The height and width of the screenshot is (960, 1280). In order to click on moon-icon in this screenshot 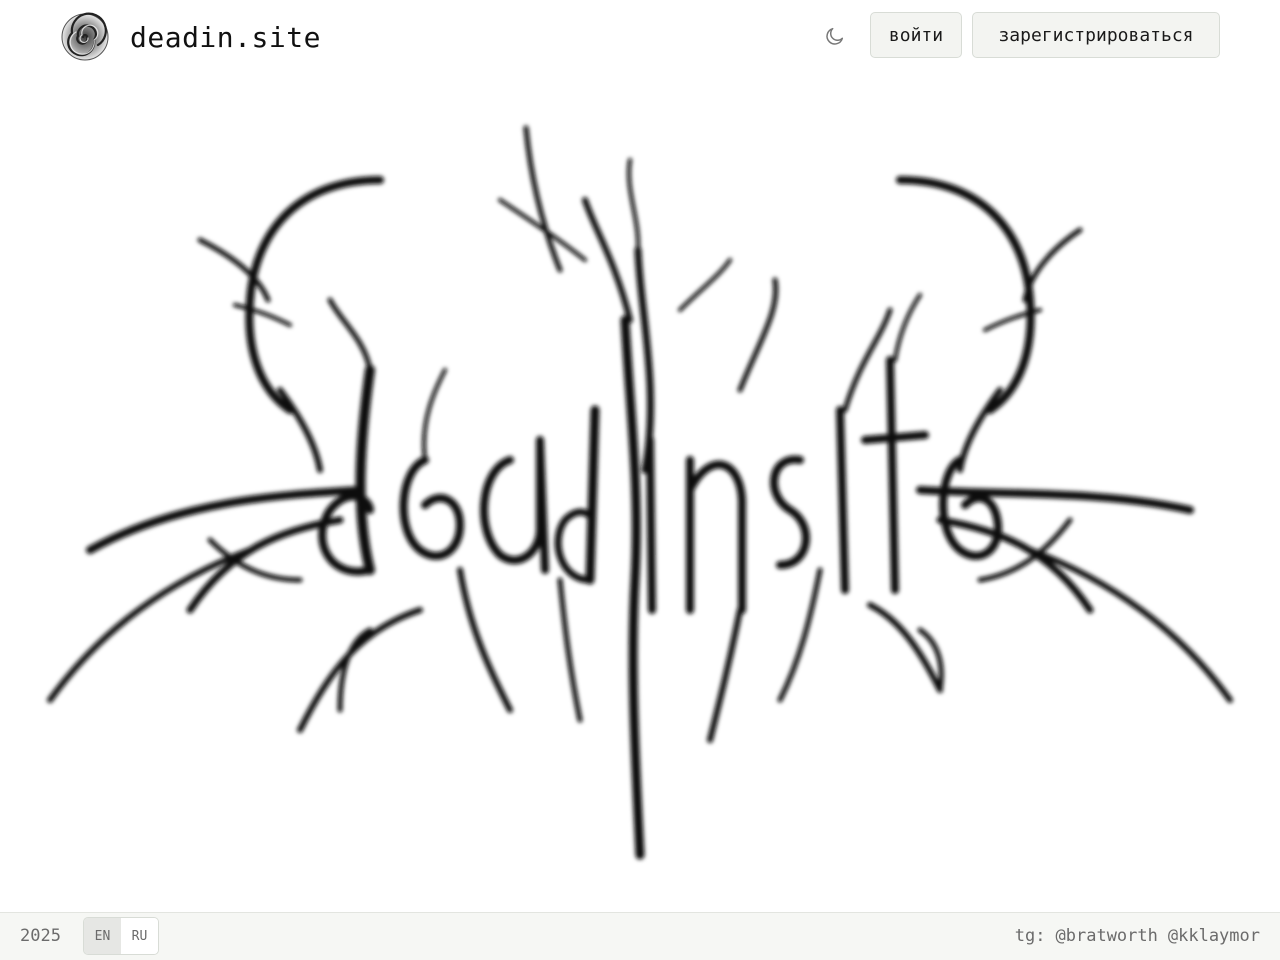, I will do `click(835, 36)`.